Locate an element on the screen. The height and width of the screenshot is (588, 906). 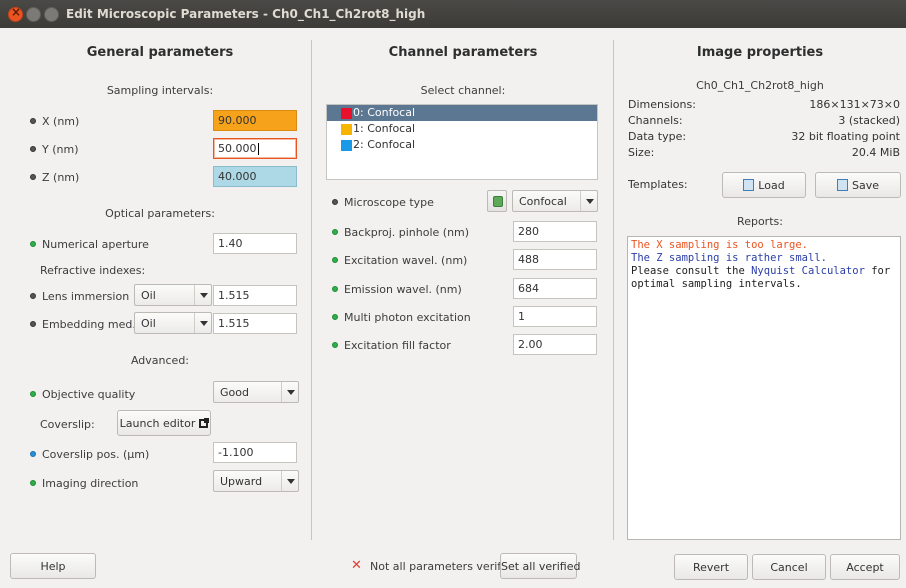
optical-parameters-heading: Optical parameters: is located at coordinates (160, 213).